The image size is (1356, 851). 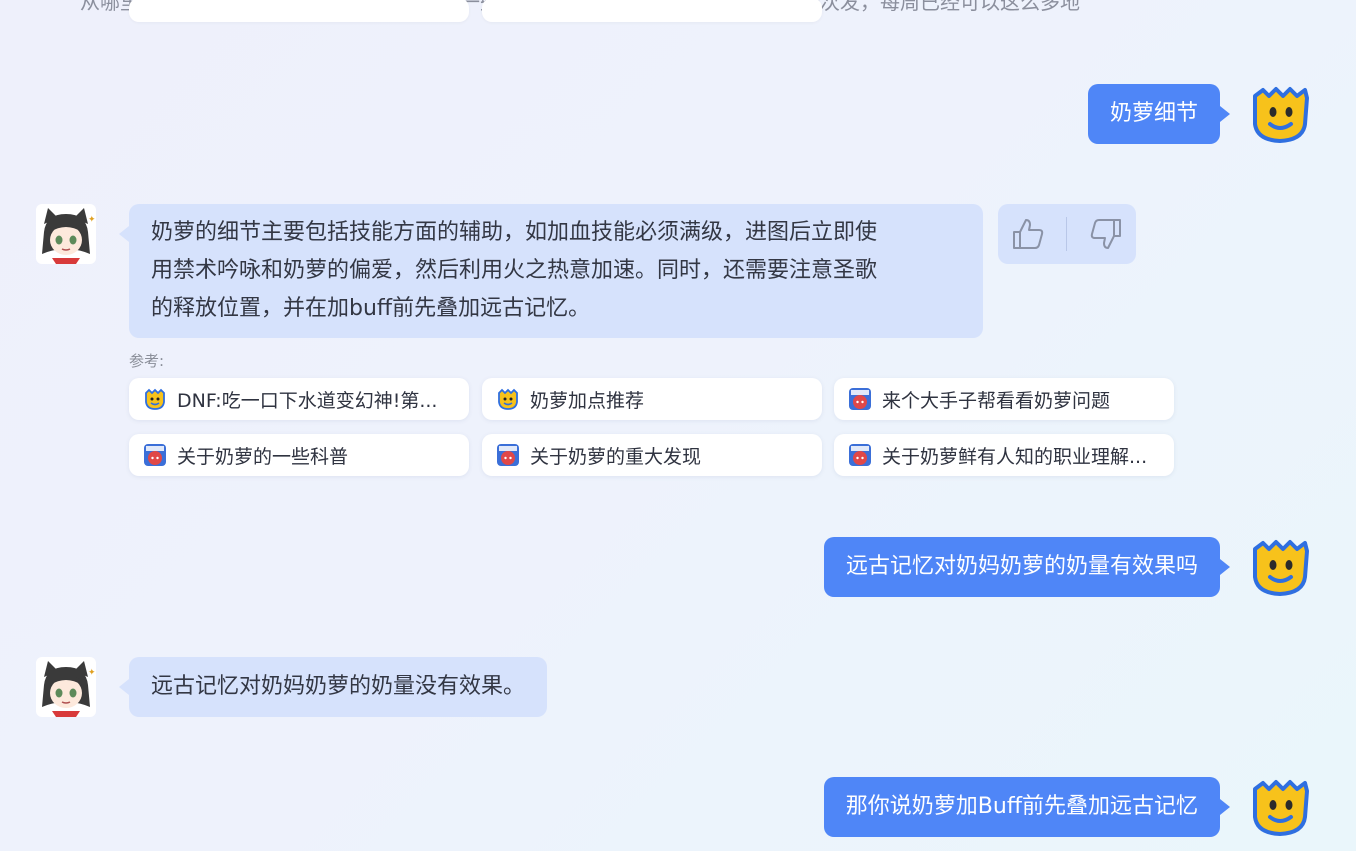 I want to click on reference-title: 来个大手子帮看看奶萝问题, so click(x=996, y=400).